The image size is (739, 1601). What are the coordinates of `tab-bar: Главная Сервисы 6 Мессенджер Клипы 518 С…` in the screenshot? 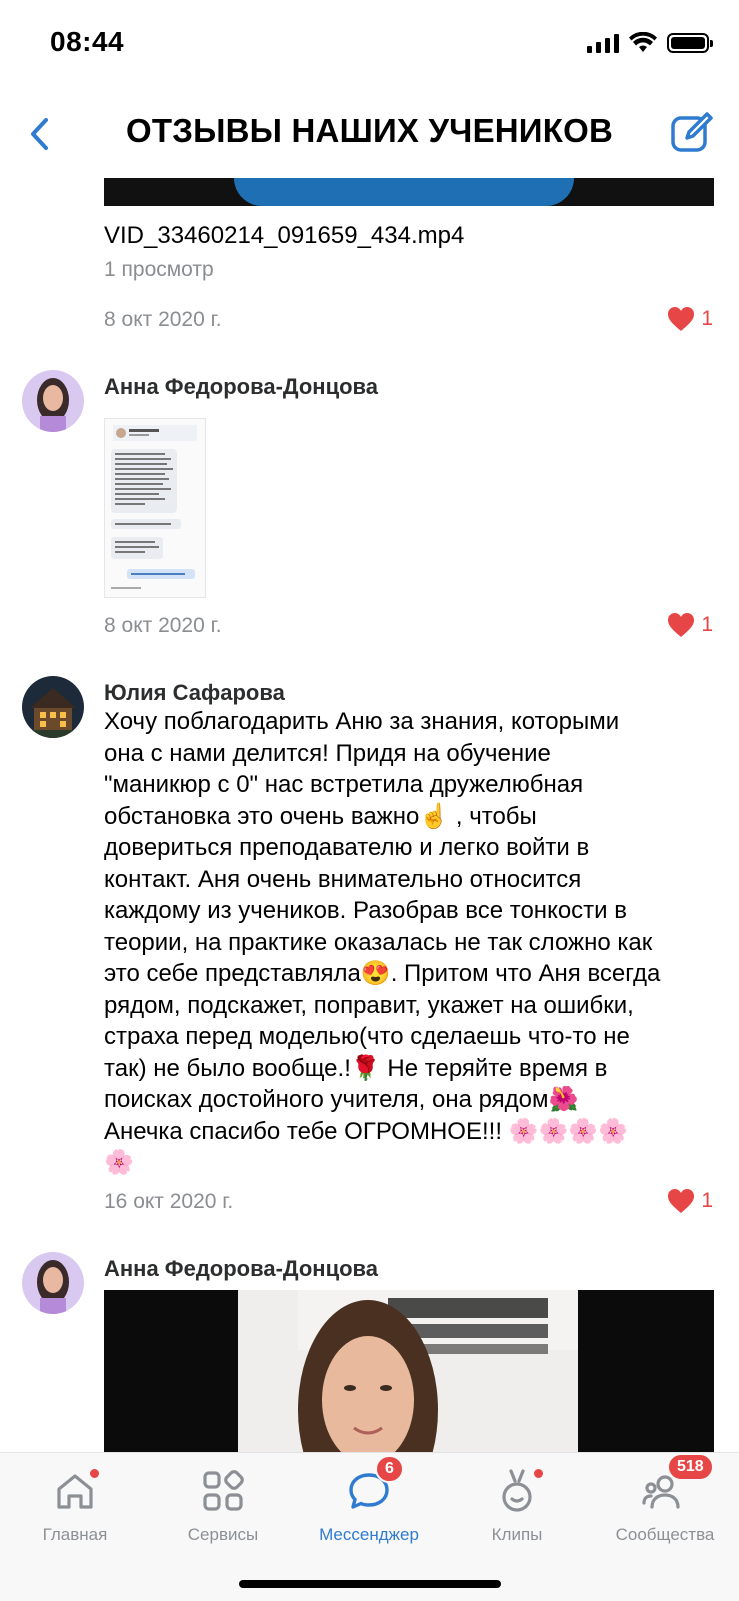 It's located at (369, 1526).